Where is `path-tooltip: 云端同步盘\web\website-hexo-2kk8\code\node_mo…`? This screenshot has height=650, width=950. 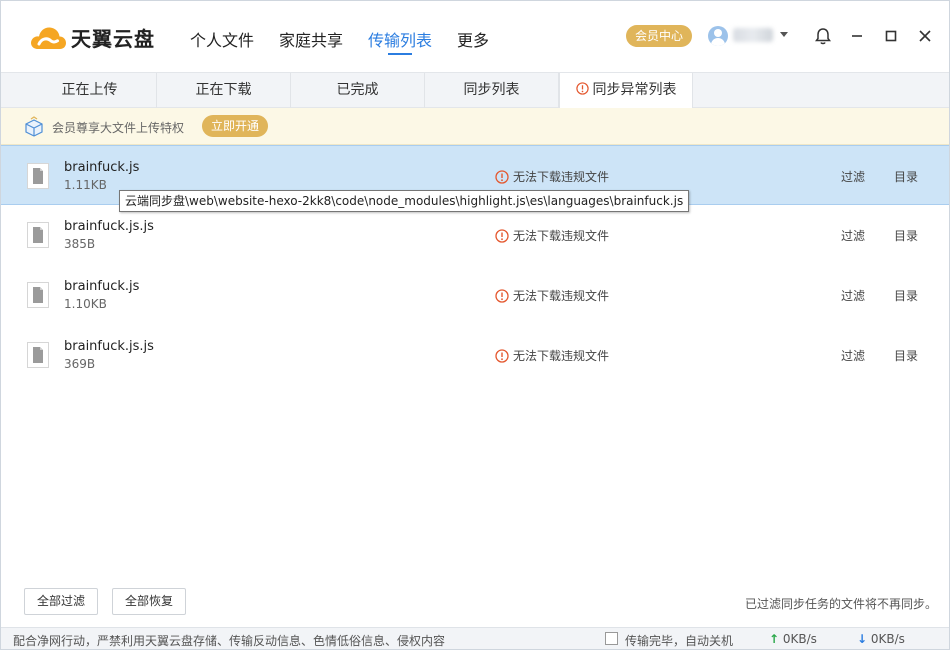 path-tooltip: 云端同步盘\web\website-hexo-2kk8\code\node_mo… is located at coordinates (404, 201).